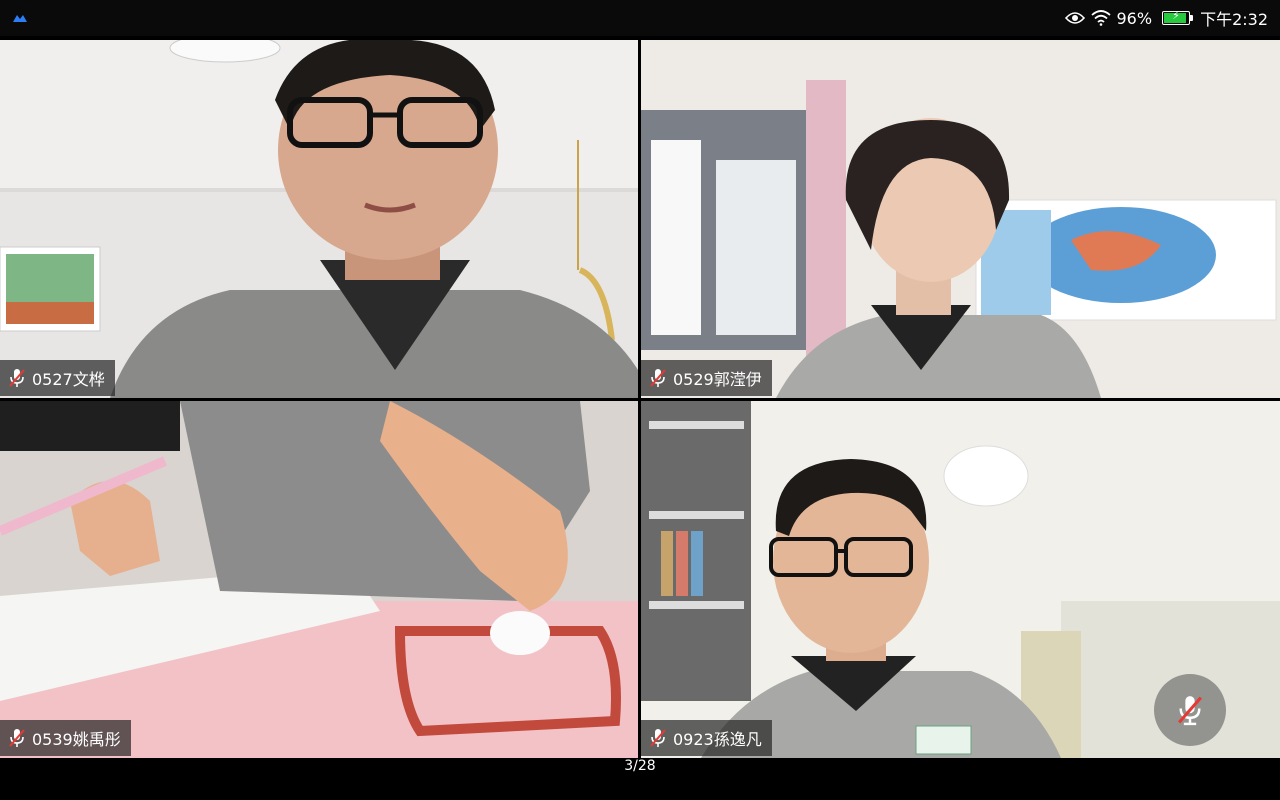 Image resolution: width=1280 pixels, height=800 pixels. I want to click on participant-name: 0527文桦, so click(68, 379).